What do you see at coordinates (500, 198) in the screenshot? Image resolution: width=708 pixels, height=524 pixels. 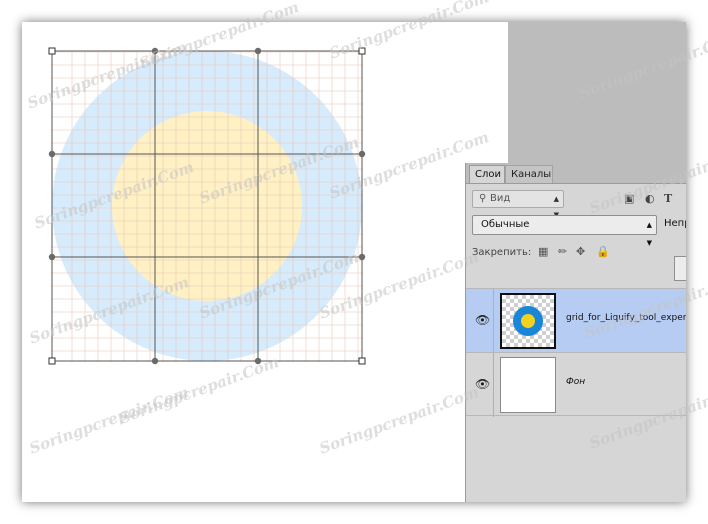 I see `kind-filter-label: Вид` at bounding box center [500, 198].